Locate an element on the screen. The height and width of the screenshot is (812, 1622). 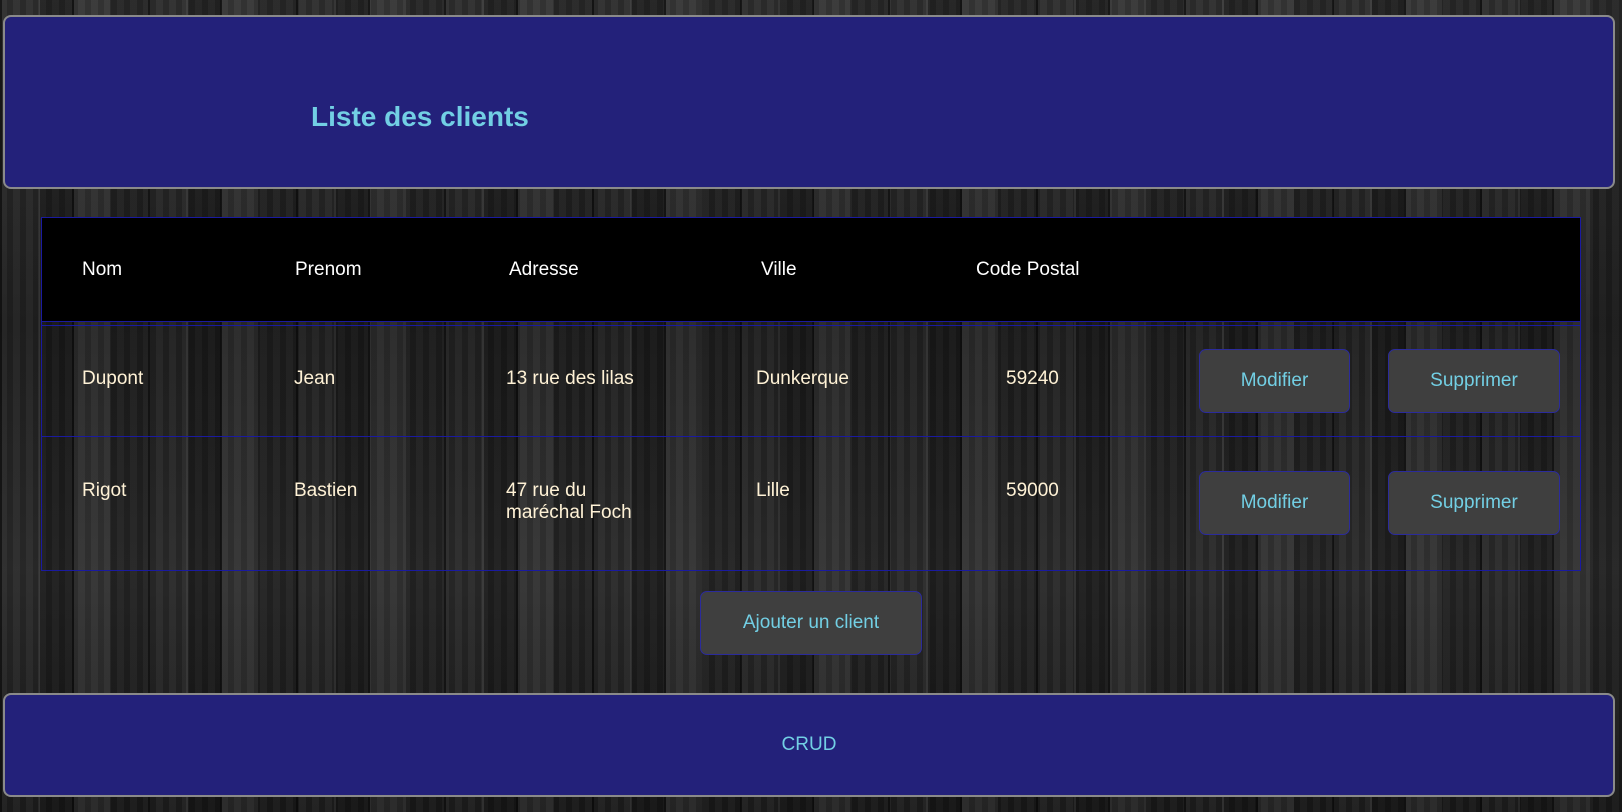
column-header-nom: Nom is located at coordinates (102, 269).